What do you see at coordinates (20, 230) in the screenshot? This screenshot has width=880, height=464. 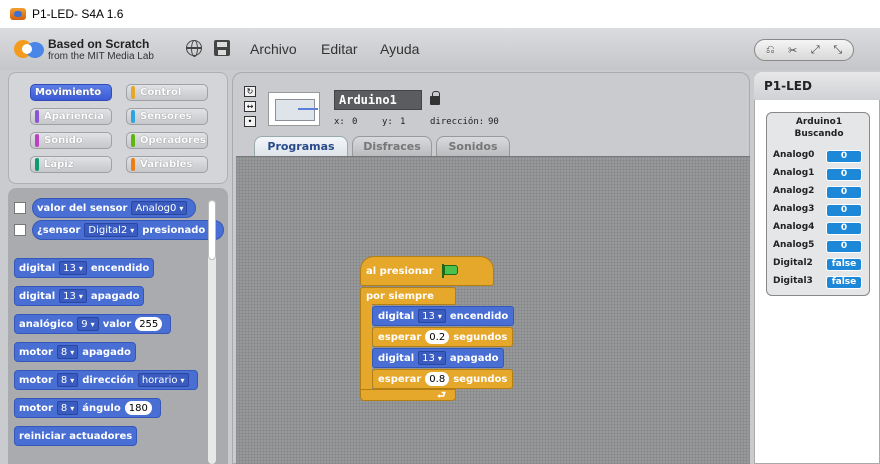 I see `sensor-pressed-checkbox` at bounding box center [20, 230].